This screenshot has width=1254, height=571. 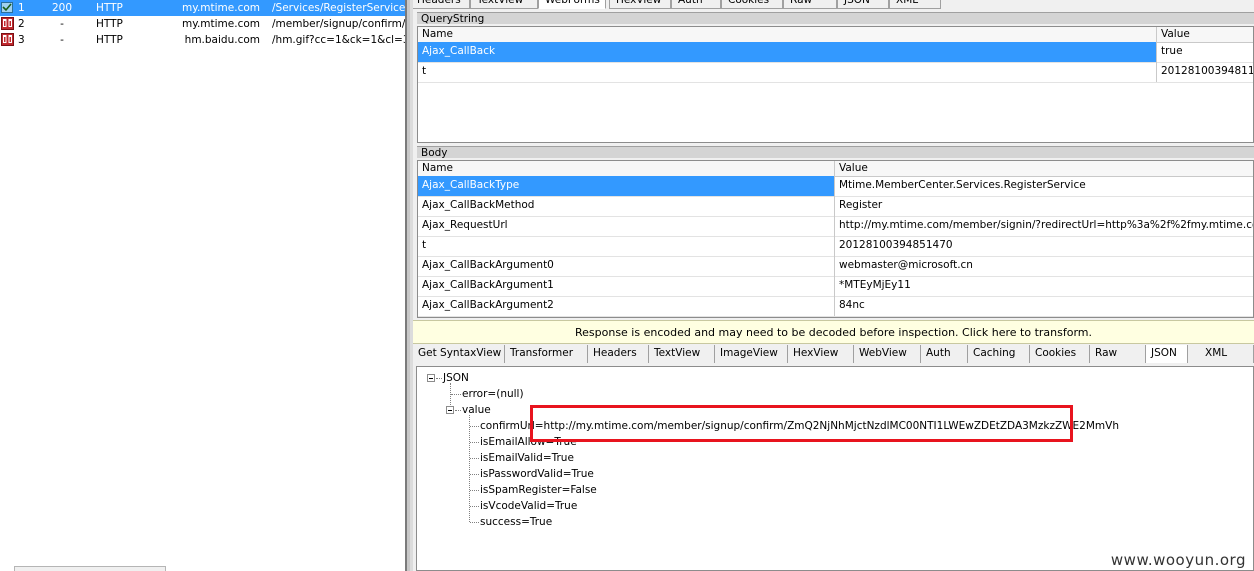 I want to click on json-child-node: isEmailValid=True, so click(x=527, y=458).